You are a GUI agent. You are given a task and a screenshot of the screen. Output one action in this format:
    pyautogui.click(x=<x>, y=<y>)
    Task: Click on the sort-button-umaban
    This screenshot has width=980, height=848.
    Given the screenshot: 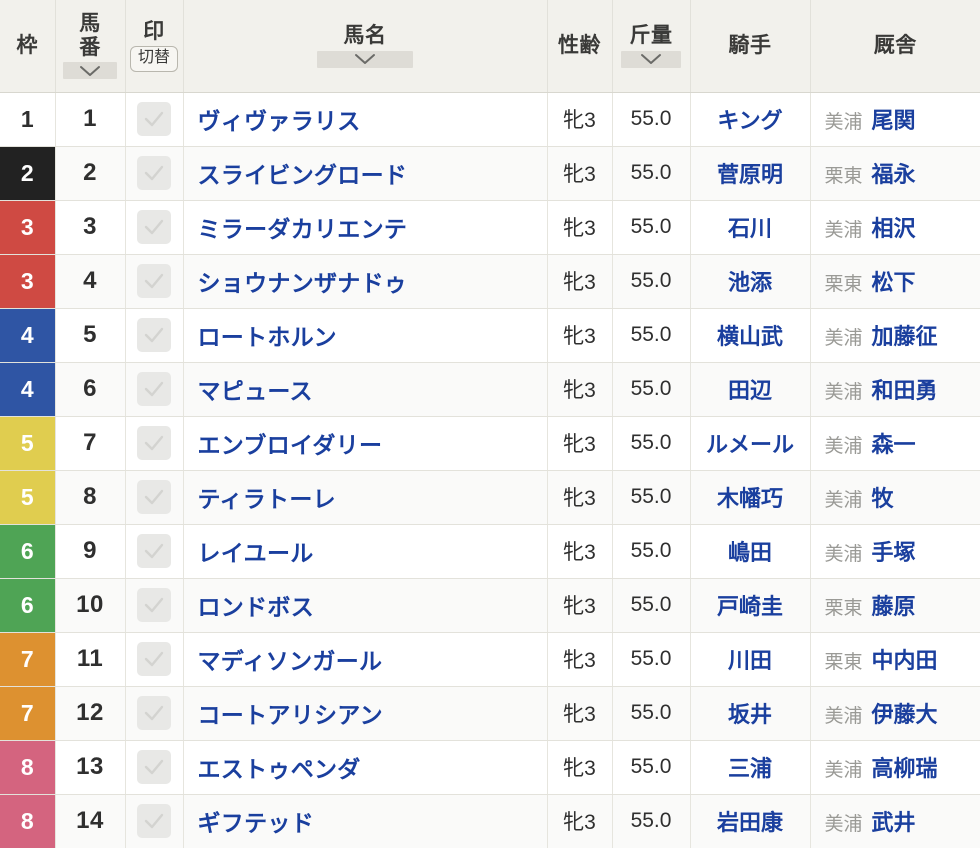 What is the action you would take?
    pyautogui.click(x=90, y=71)
    